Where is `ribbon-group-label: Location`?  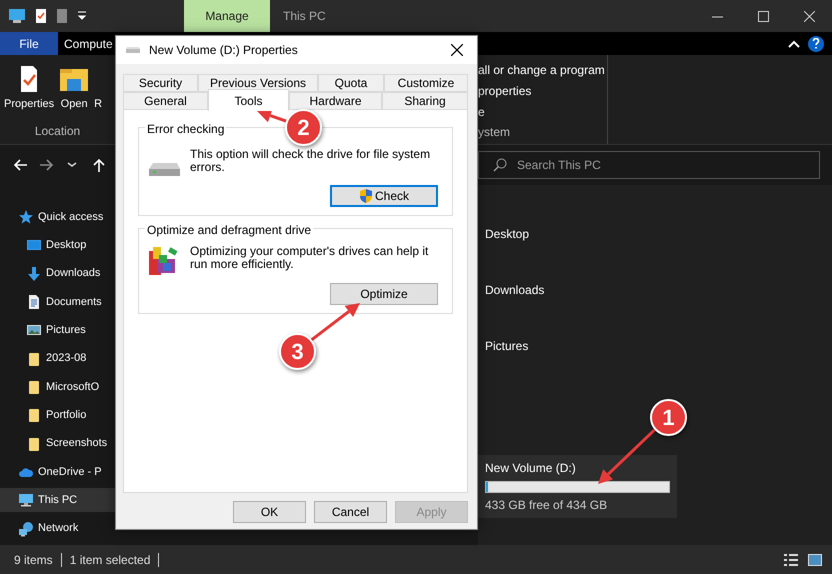
ribbon-group-label: Location is located at coordinates (58, 131).